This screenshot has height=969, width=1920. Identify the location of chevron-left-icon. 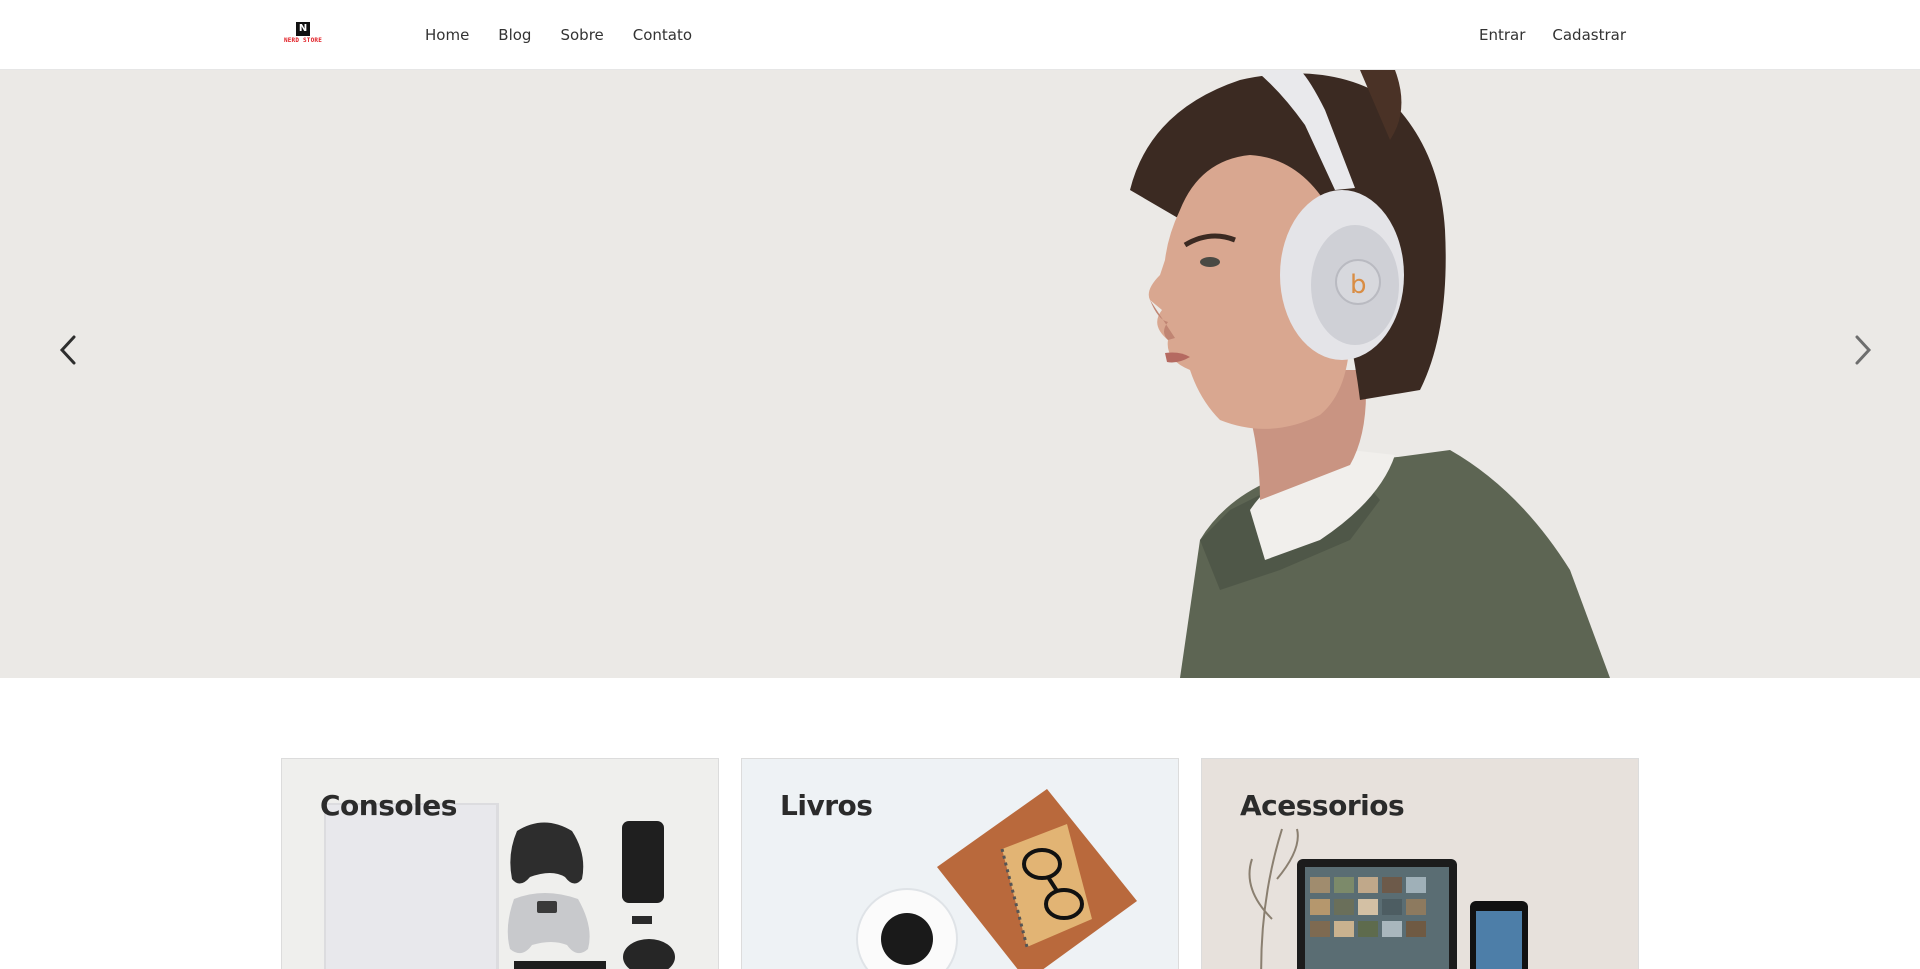
(67, 350).